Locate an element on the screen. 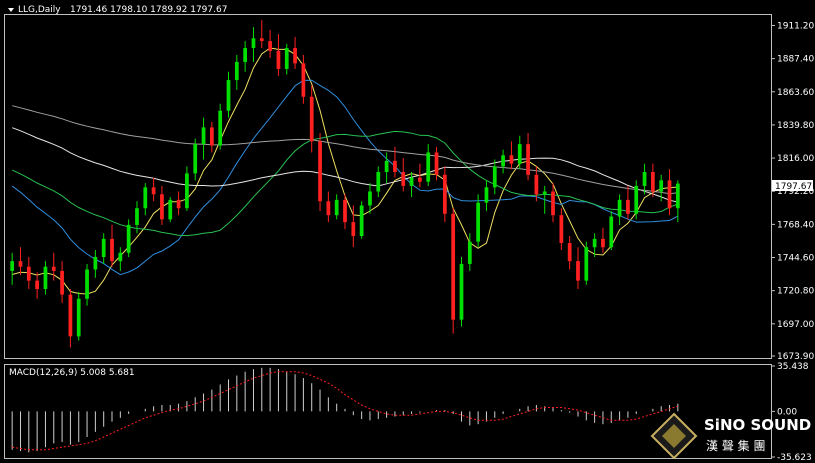 The height and width of the screenshot is (463, 815). macd-axis: 35.4380.00-35.623 is located at coordinates (791, 412).